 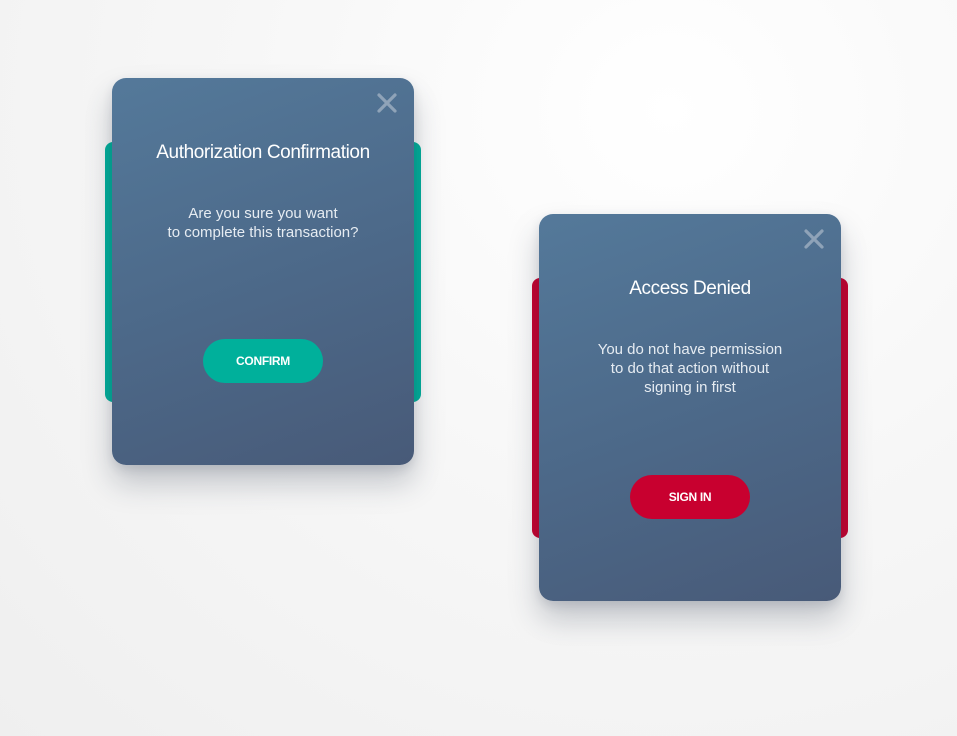 I want to click on modal-message-line: Are you sure you want, so click(x=263, y=213).